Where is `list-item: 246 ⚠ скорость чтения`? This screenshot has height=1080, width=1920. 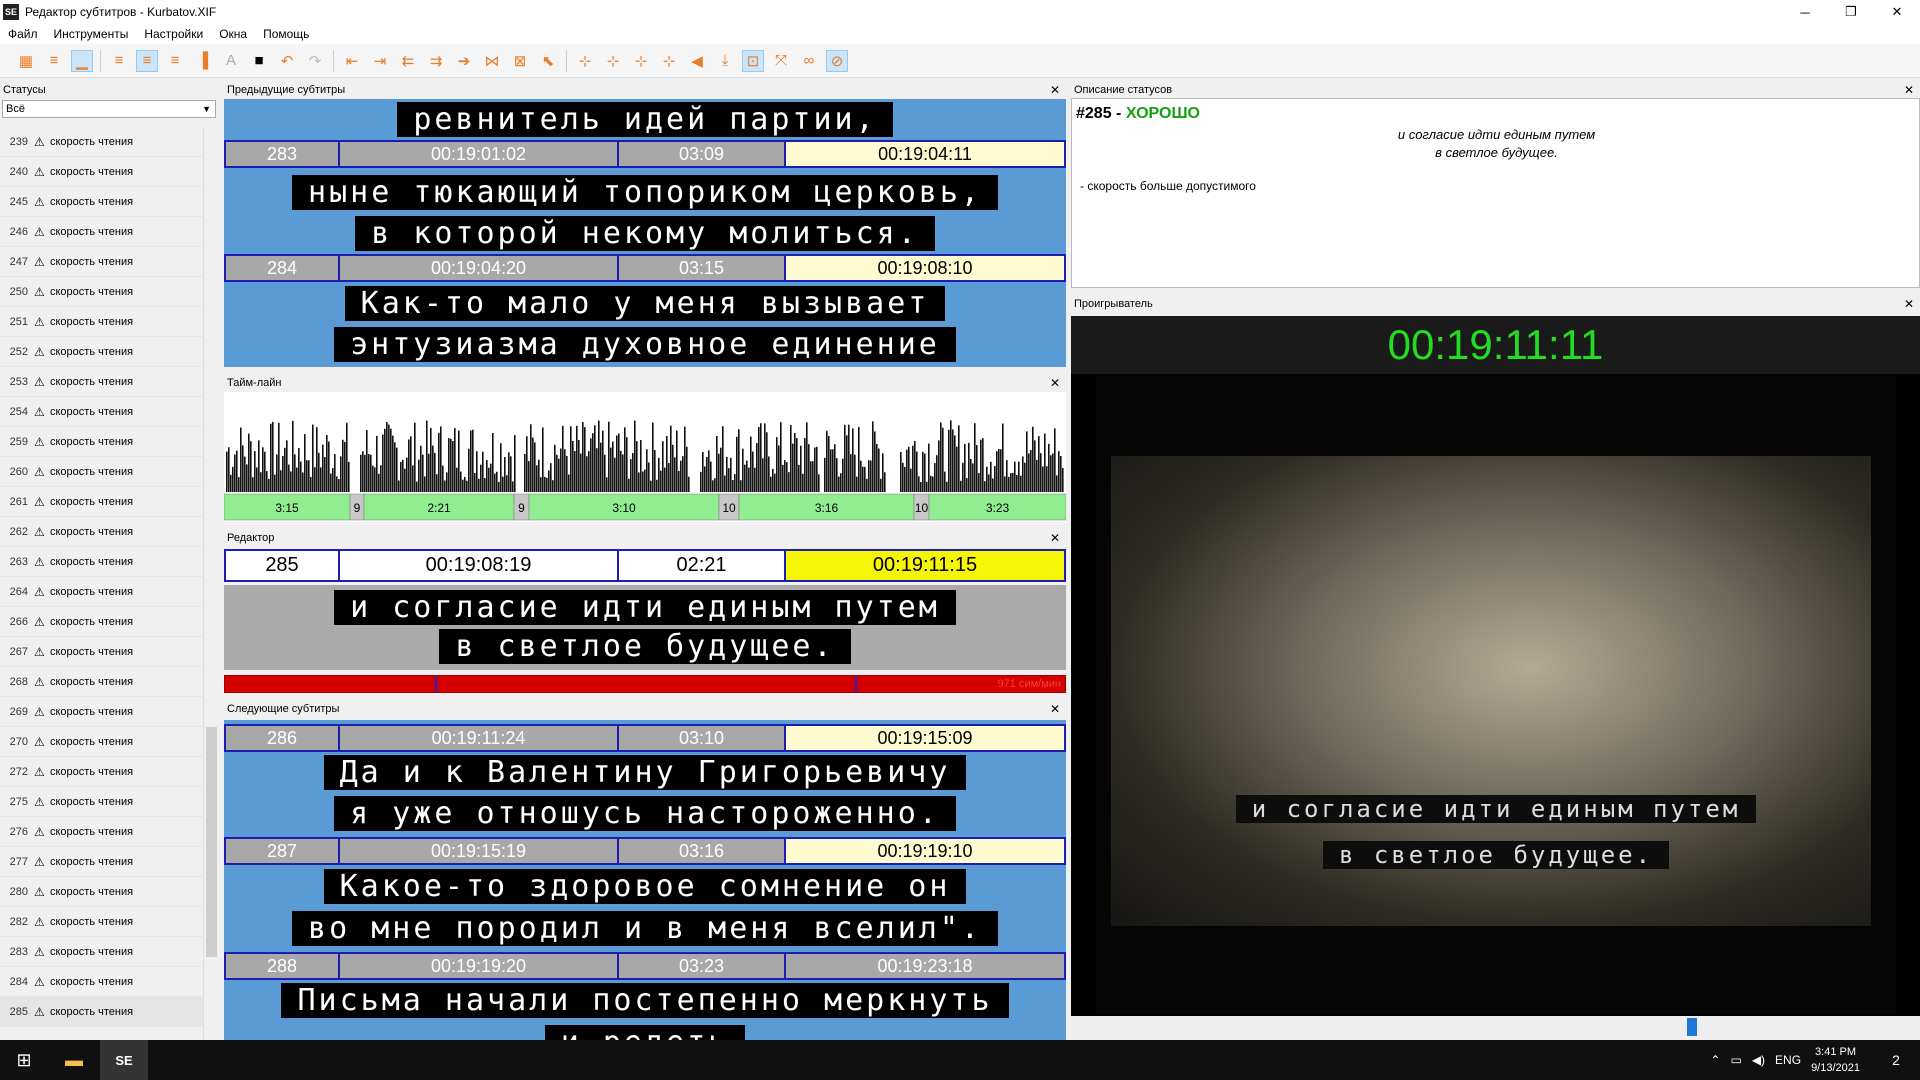
list-item: 246 ⚠ скорость чтения is located at coordinates (101, 232).